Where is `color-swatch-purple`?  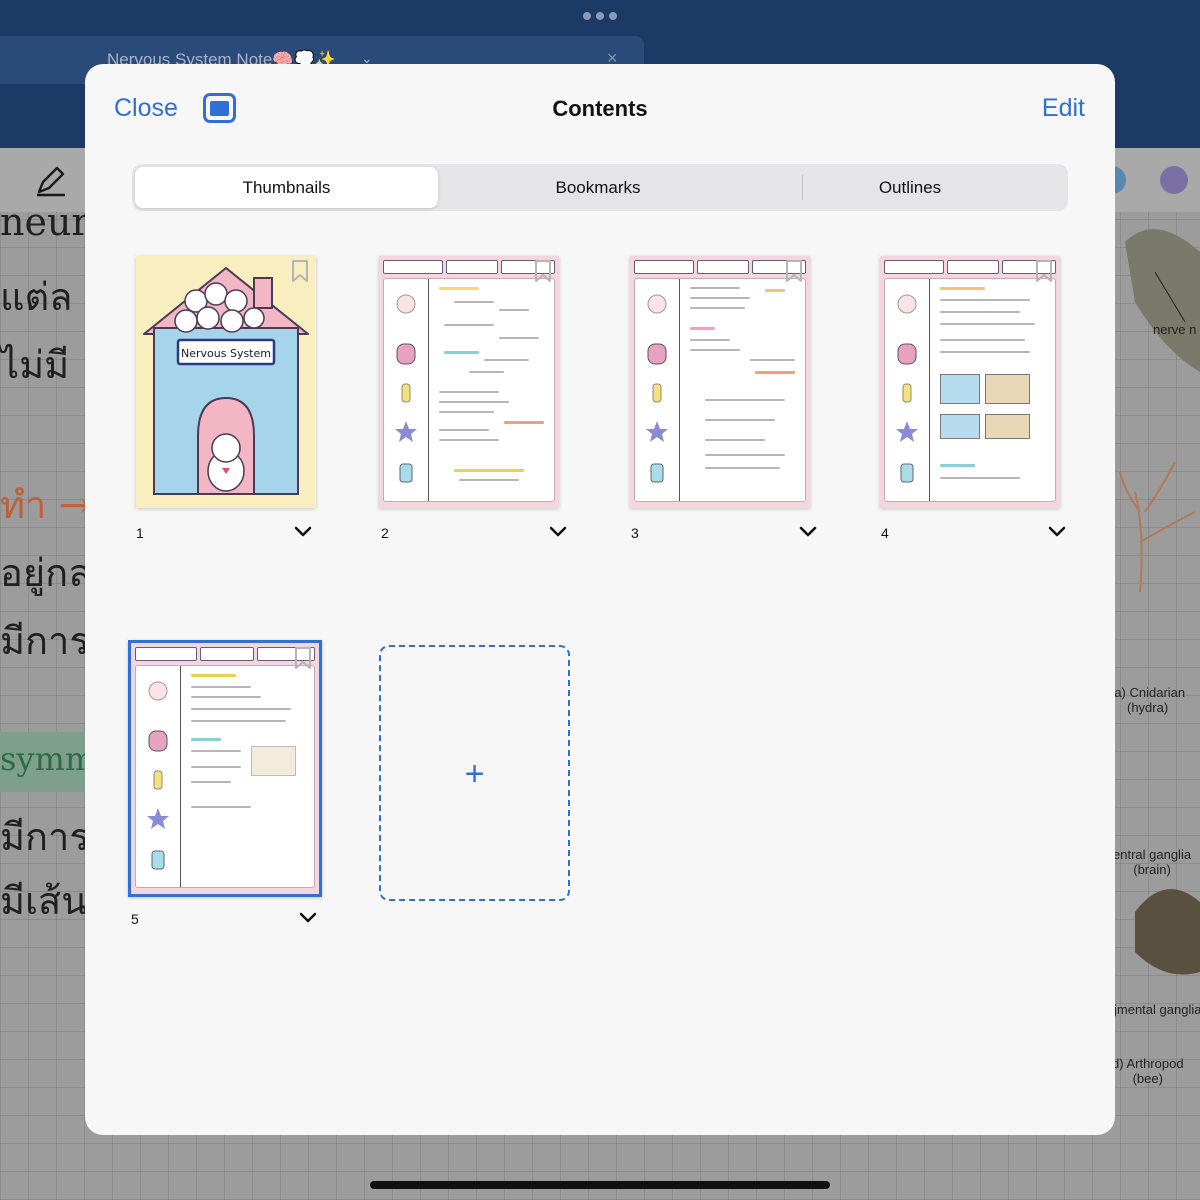 color-swatch-purple is located at coordinates (1174, 180).